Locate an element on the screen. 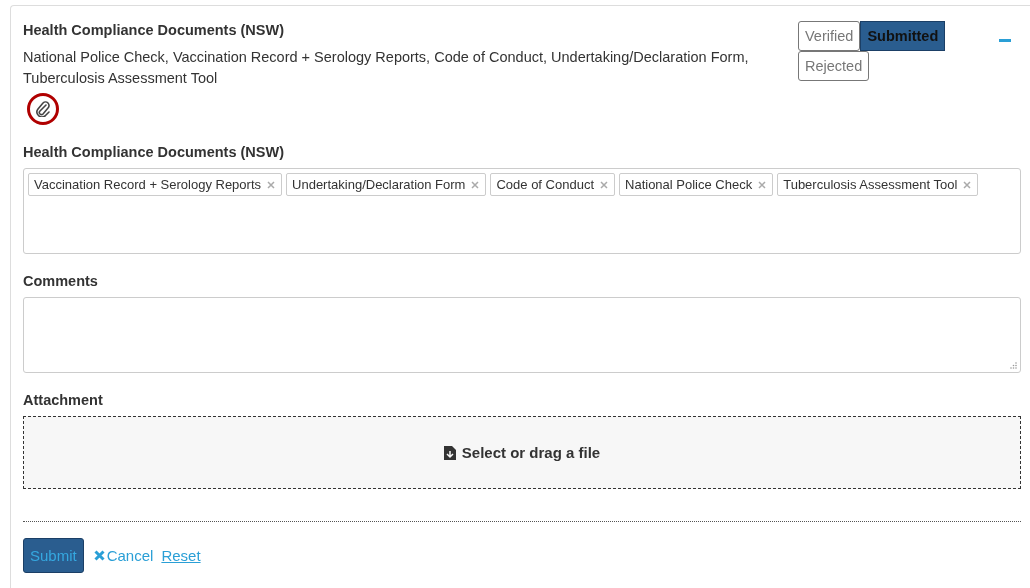 Image resolution: width=1030 pixels, height=588 pixels. status-button: Rejected is located at coordinates (834, 66).